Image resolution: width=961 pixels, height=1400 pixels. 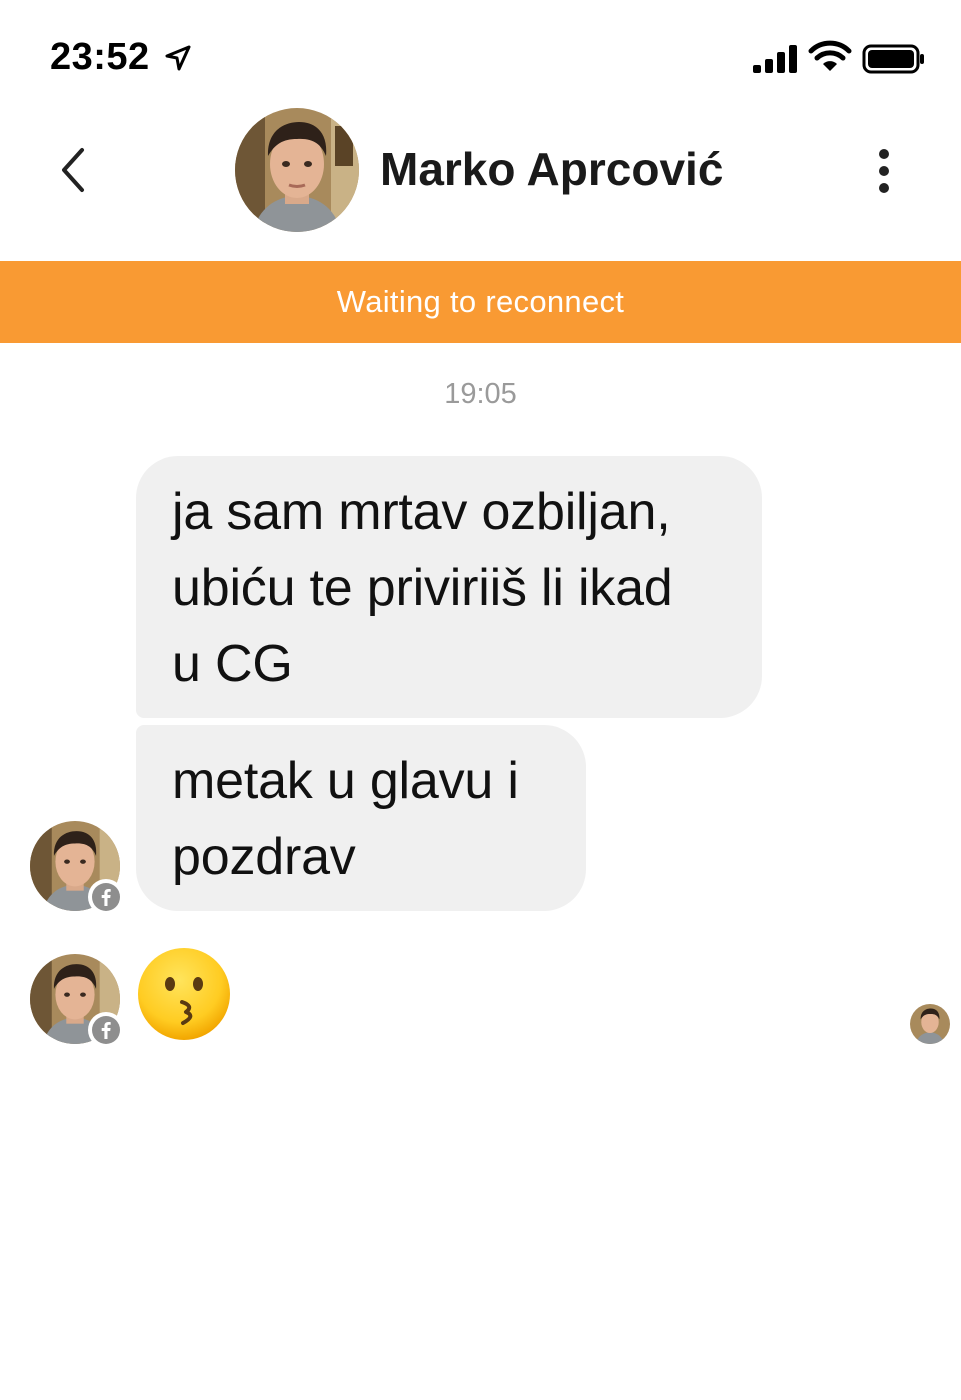 What do you see at coordinates (232, 664) in the screenshot?
I see `message-line: u CG` at bounding box center [232, 664].